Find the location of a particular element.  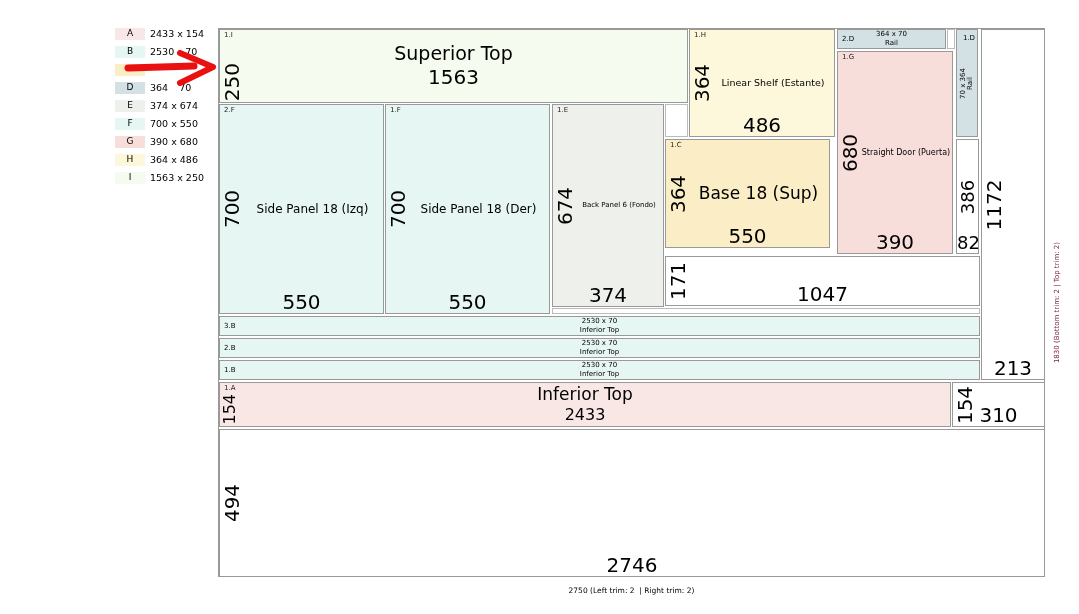

width-label: 390 is located at coordinates (895, 242).